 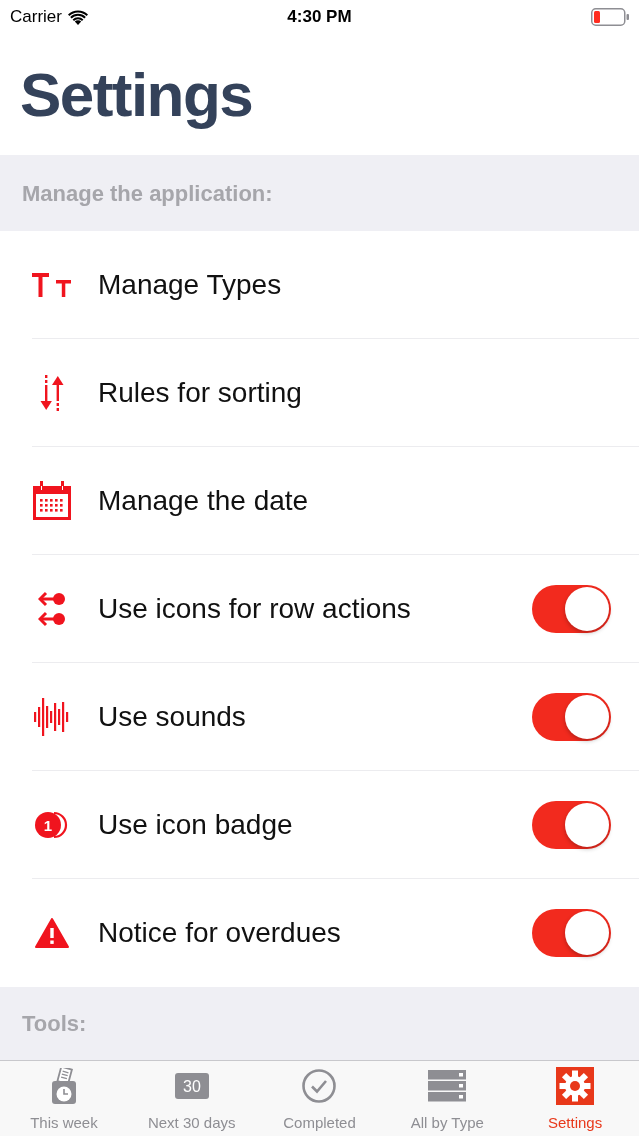 I want to click on menu-item: Manage the date, so click(x=335, y=501).